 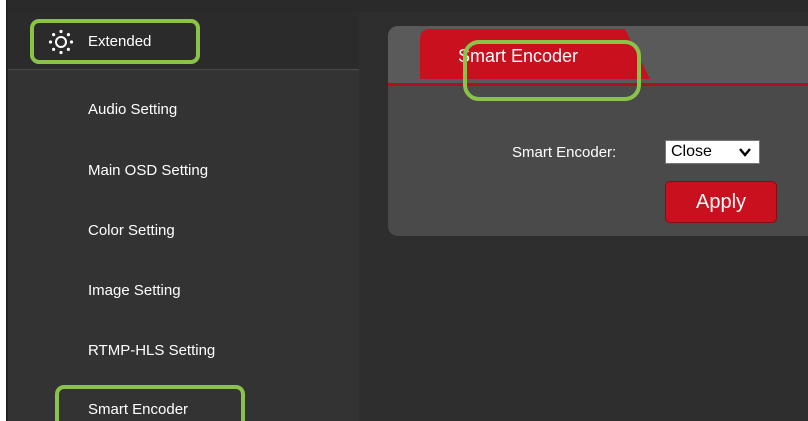 I want to click on smart-encoder-highlight-outline, so click(x=150, y=403).